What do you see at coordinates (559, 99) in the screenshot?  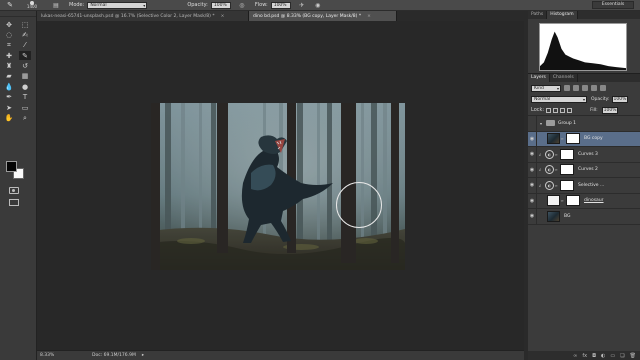 I see `blend-mode-select: Normal` at bounding box center [559, 99].